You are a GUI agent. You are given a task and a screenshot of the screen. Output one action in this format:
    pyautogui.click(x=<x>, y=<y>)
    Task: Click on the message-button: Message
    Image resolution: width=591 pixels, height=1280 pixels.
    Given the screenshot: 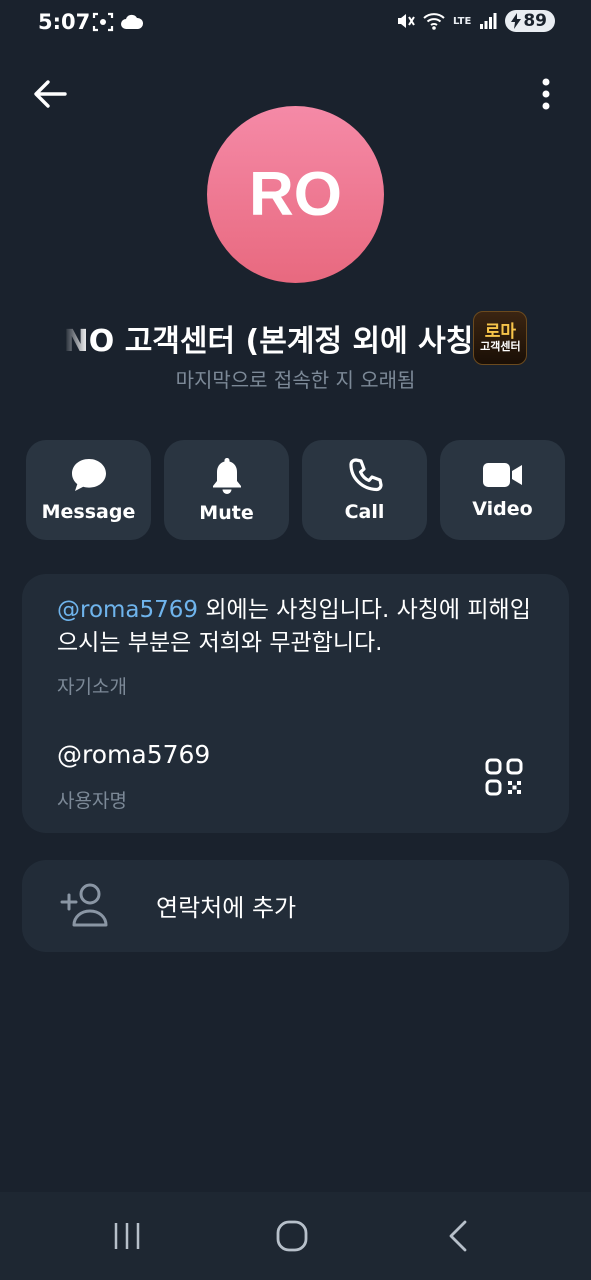 What is the action you would take?
    pyautogui.click(x=88, y=490)
    